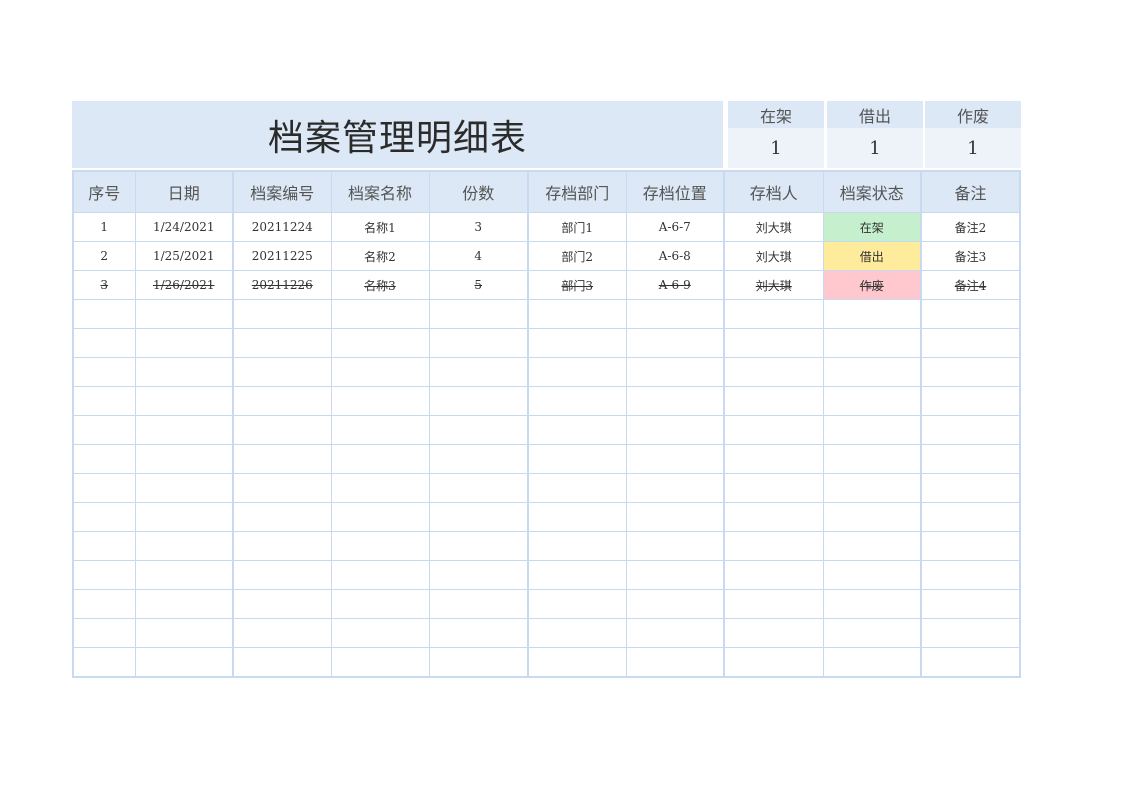  I want to click on col-header-note: 备注, so click(970, 191).